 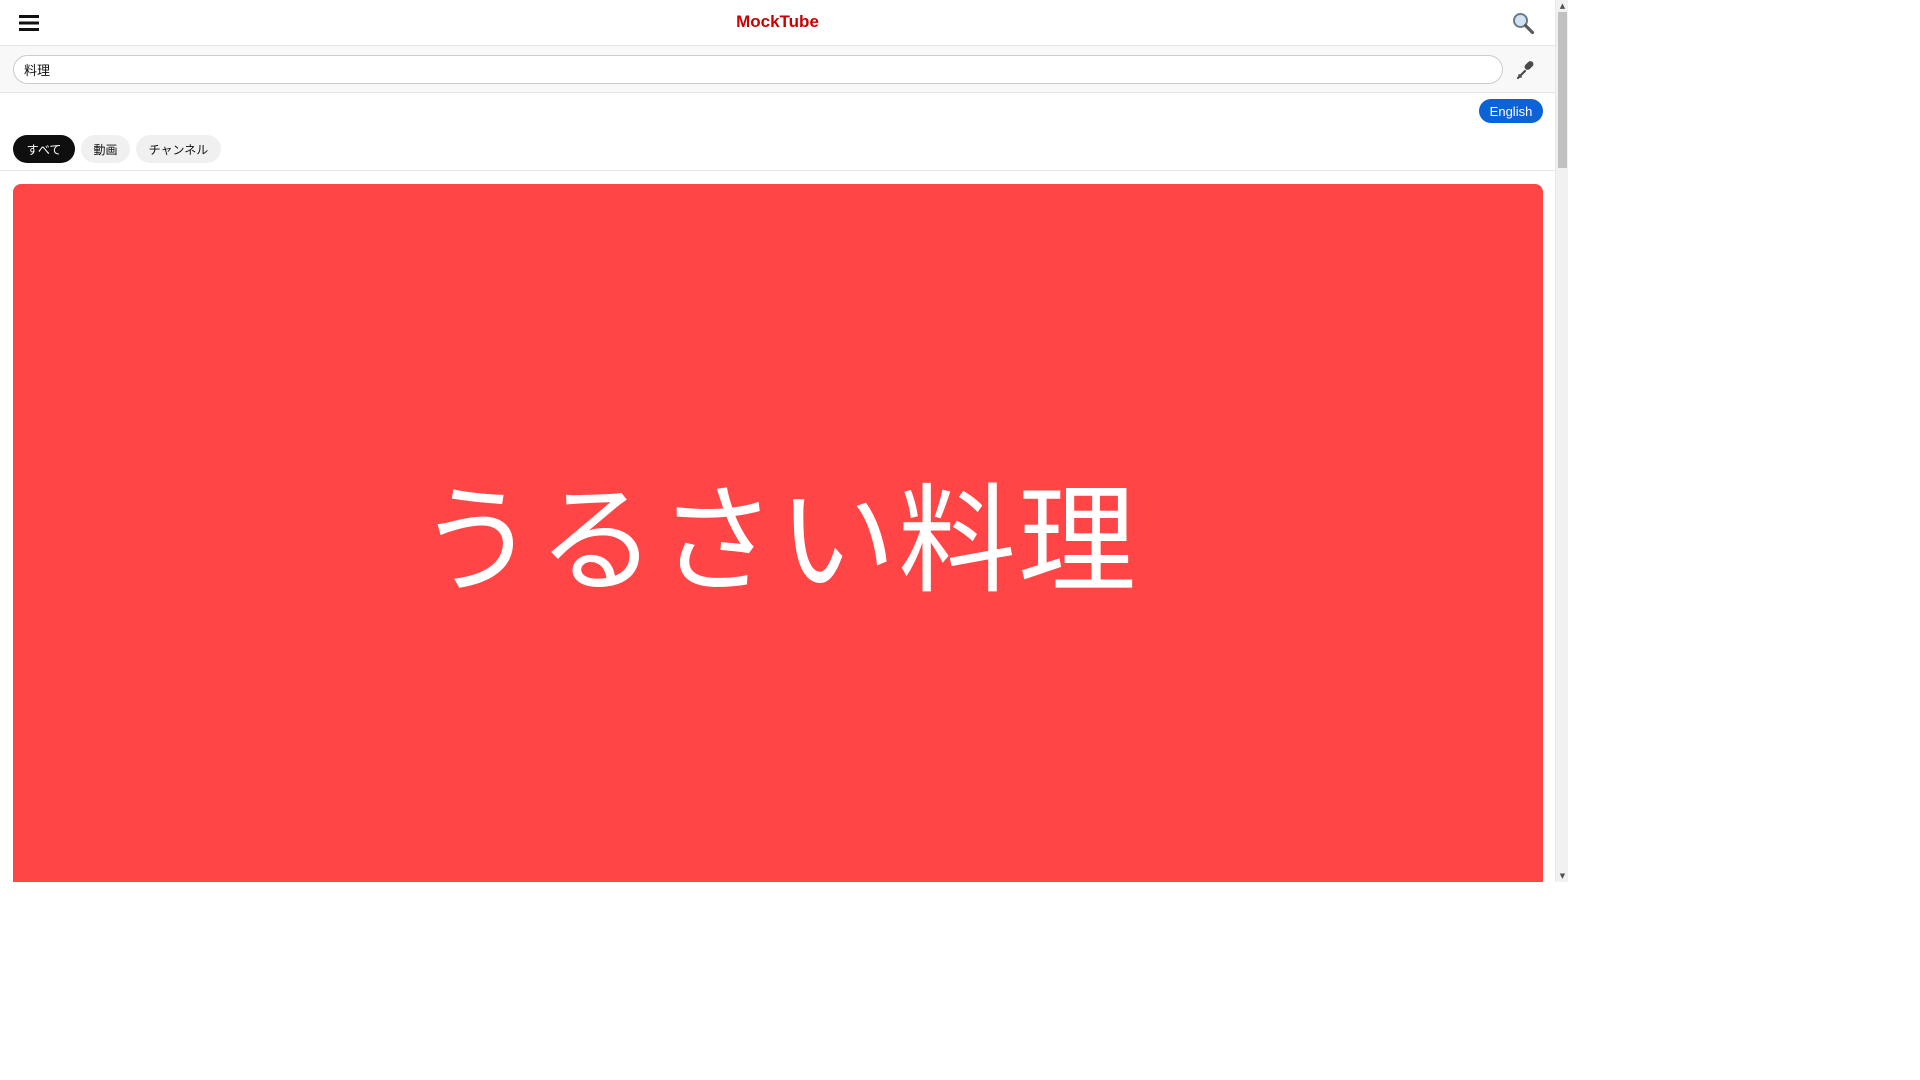 I want to click on search-bar, so click(x=777, y=69).